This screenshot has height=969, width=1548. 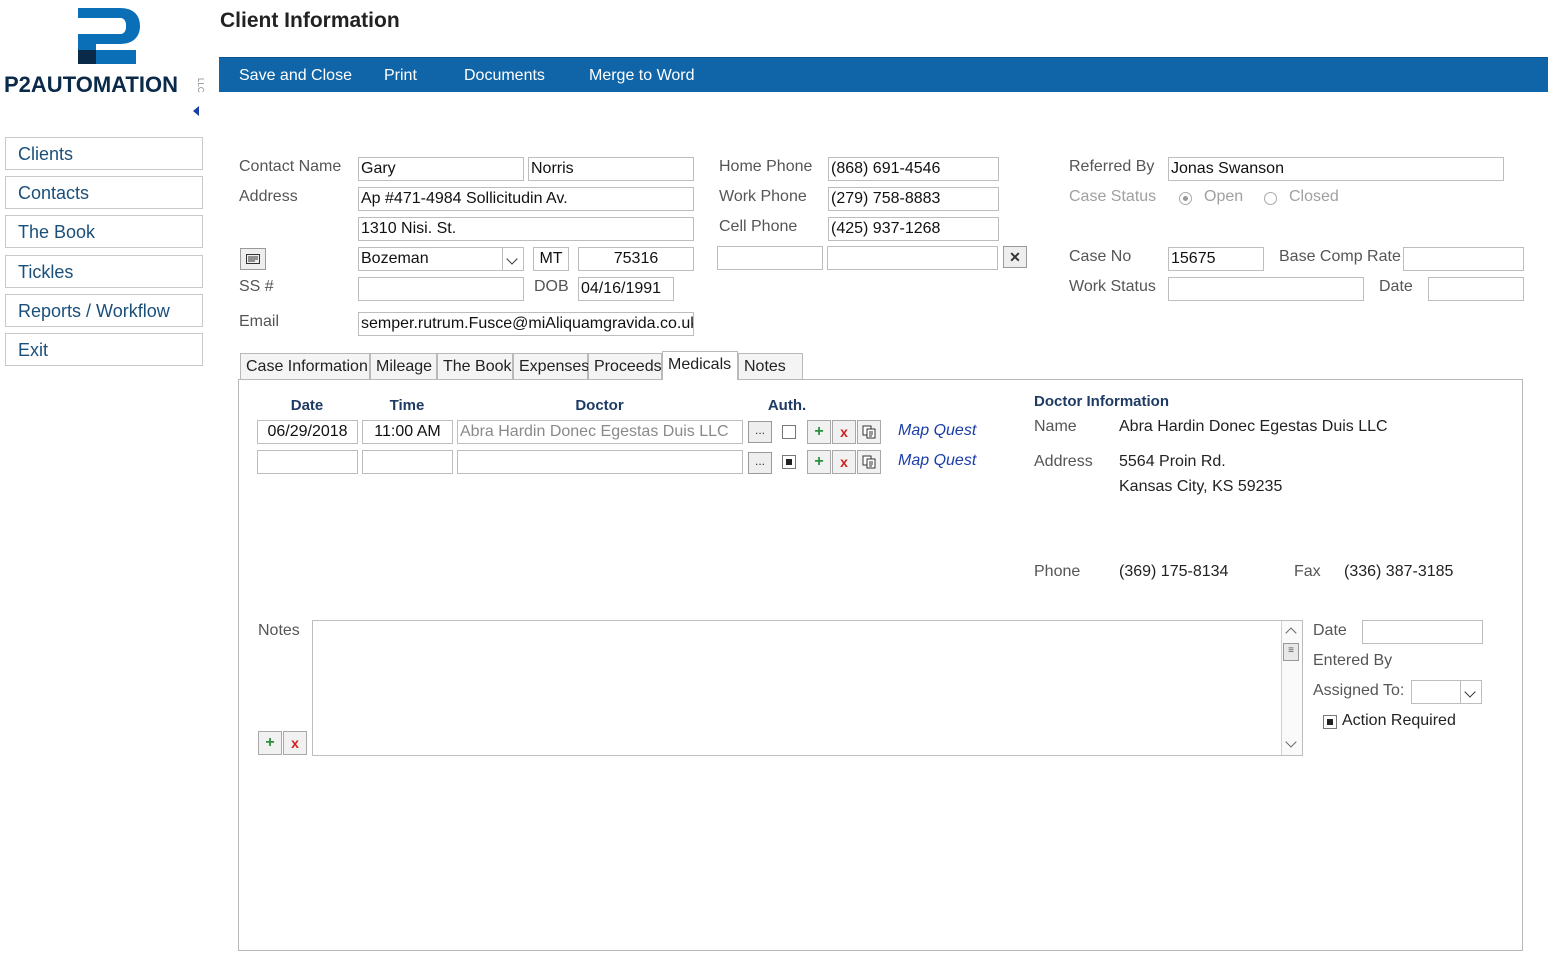 What do you see at coordinates (1446, 692) in the screenshot?
I see `assigned-to-select` at bounding box center [1446, 692].